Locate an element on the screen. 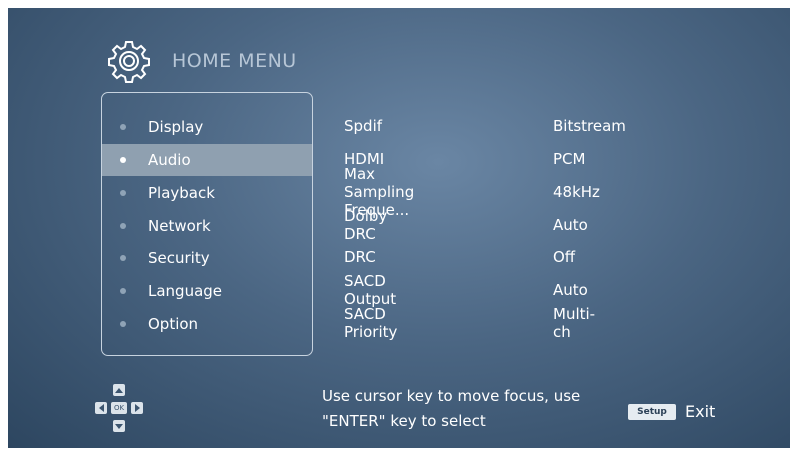  menu-item-network: Network is located at coordinates (207, 226).